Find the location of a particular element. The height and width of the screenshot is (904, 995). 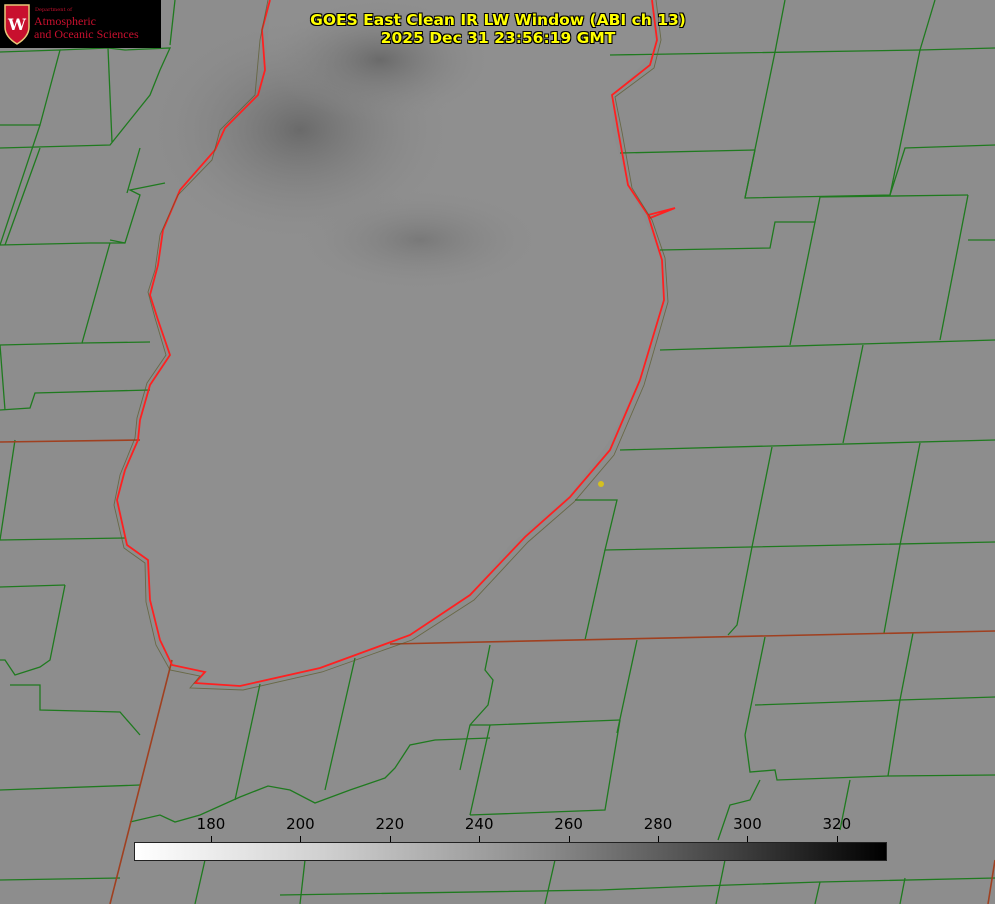

title-product: GOES East Clean IR LW Window (ABI ch 13) is located at coordinates (498, 20).